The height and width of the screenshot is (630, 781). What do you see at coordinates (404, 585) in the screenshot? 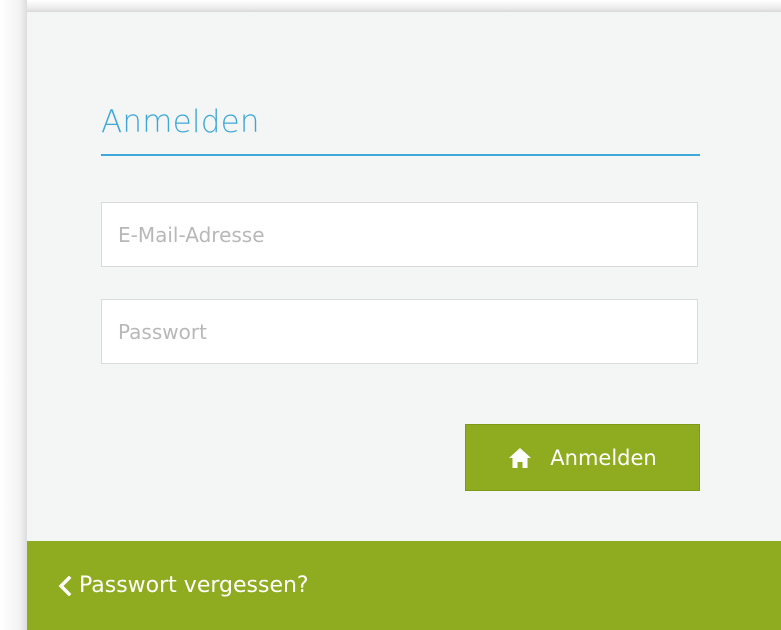
I see `forgot-password-link: Passwort vergessen?` at bounding box center [404, 585].